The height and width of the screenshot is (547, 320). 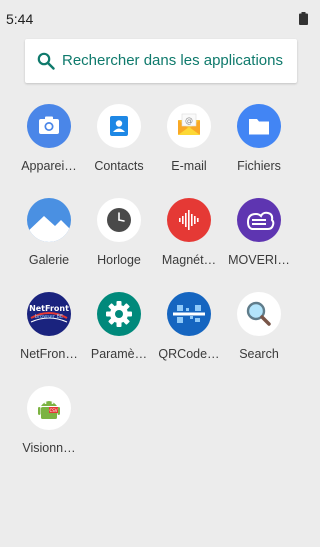 I want to click on moverio-icon, so click(x=259, y=220).